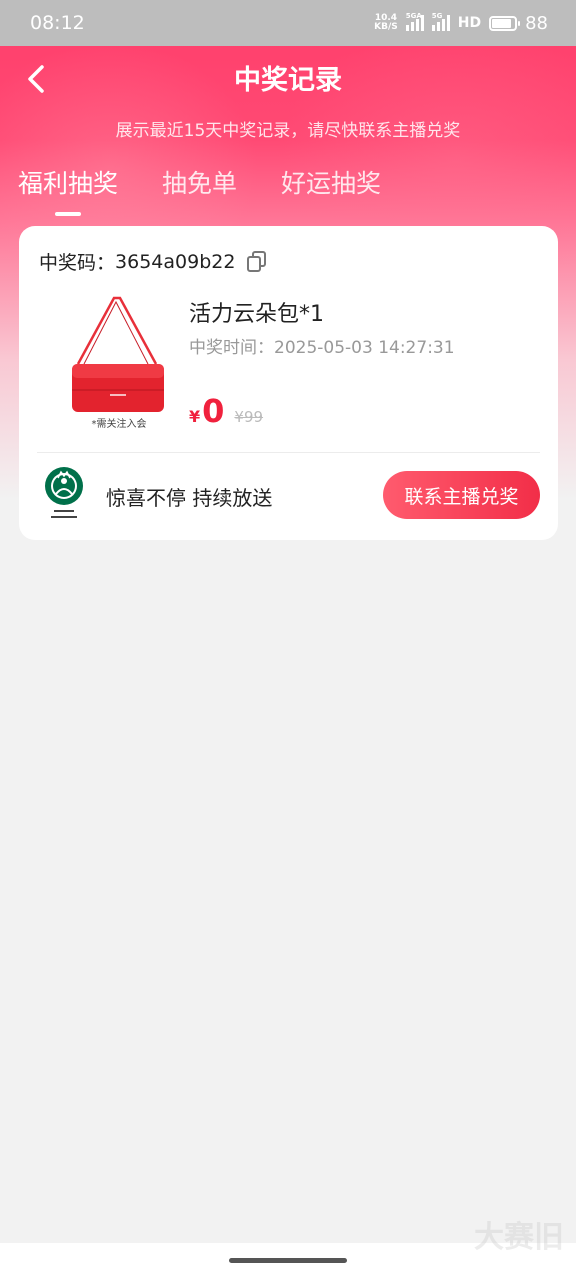  What do you see at coordinates (505, 23) in the screenshot?
I see `battery-icon` at bounding box center [505, 23].